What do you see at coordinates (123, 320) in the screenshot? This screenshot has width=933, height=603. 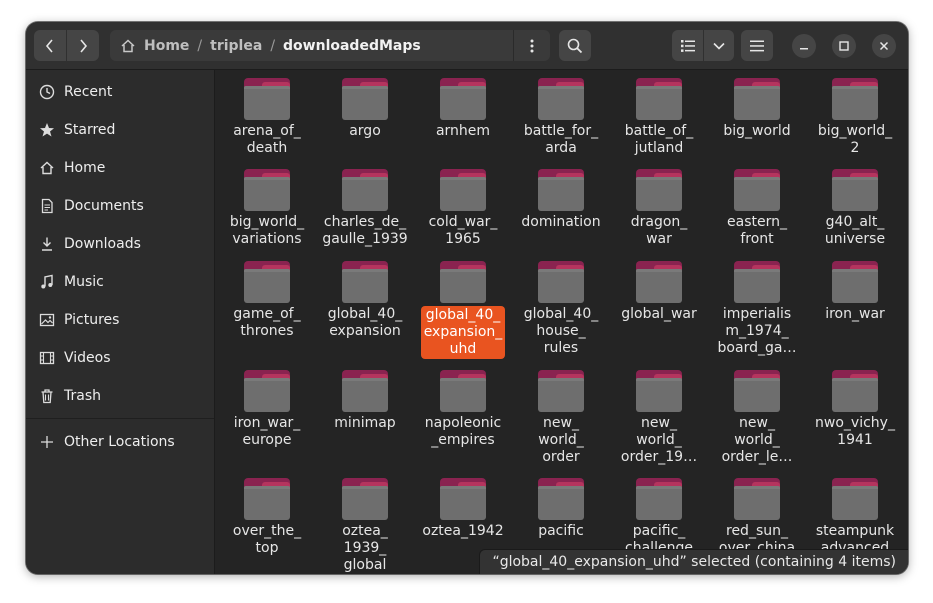 I see `sidebar-item-pictures: Pictures` at bounding box center [123, 320].